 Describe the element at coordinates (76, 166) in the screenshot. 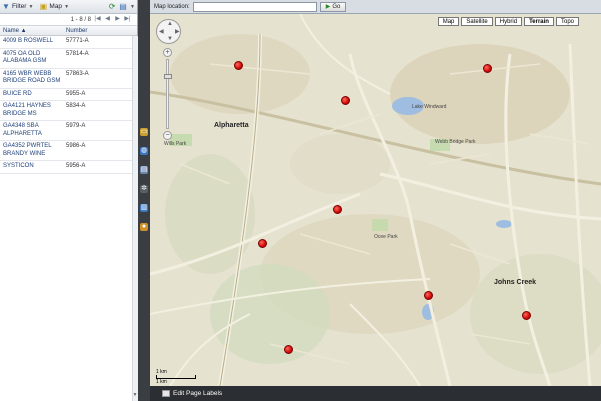

I see `row-number: 5956-A` at that location.